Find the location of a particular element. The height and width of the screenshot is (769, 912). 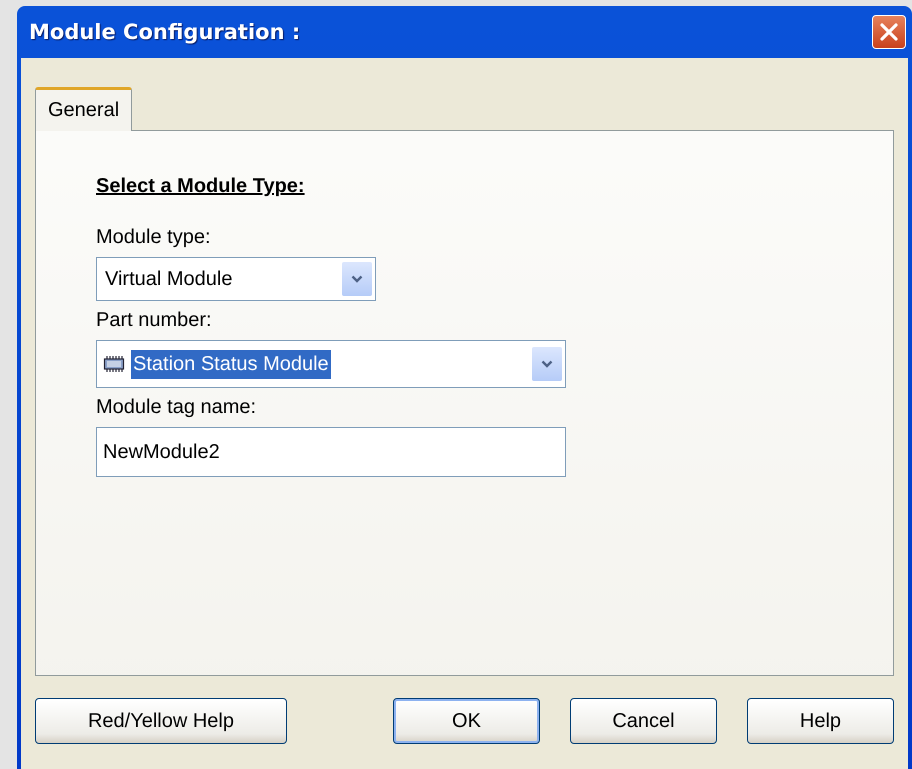

dialog-button: Red/Yellow Help is located at coordinates (161, 721).